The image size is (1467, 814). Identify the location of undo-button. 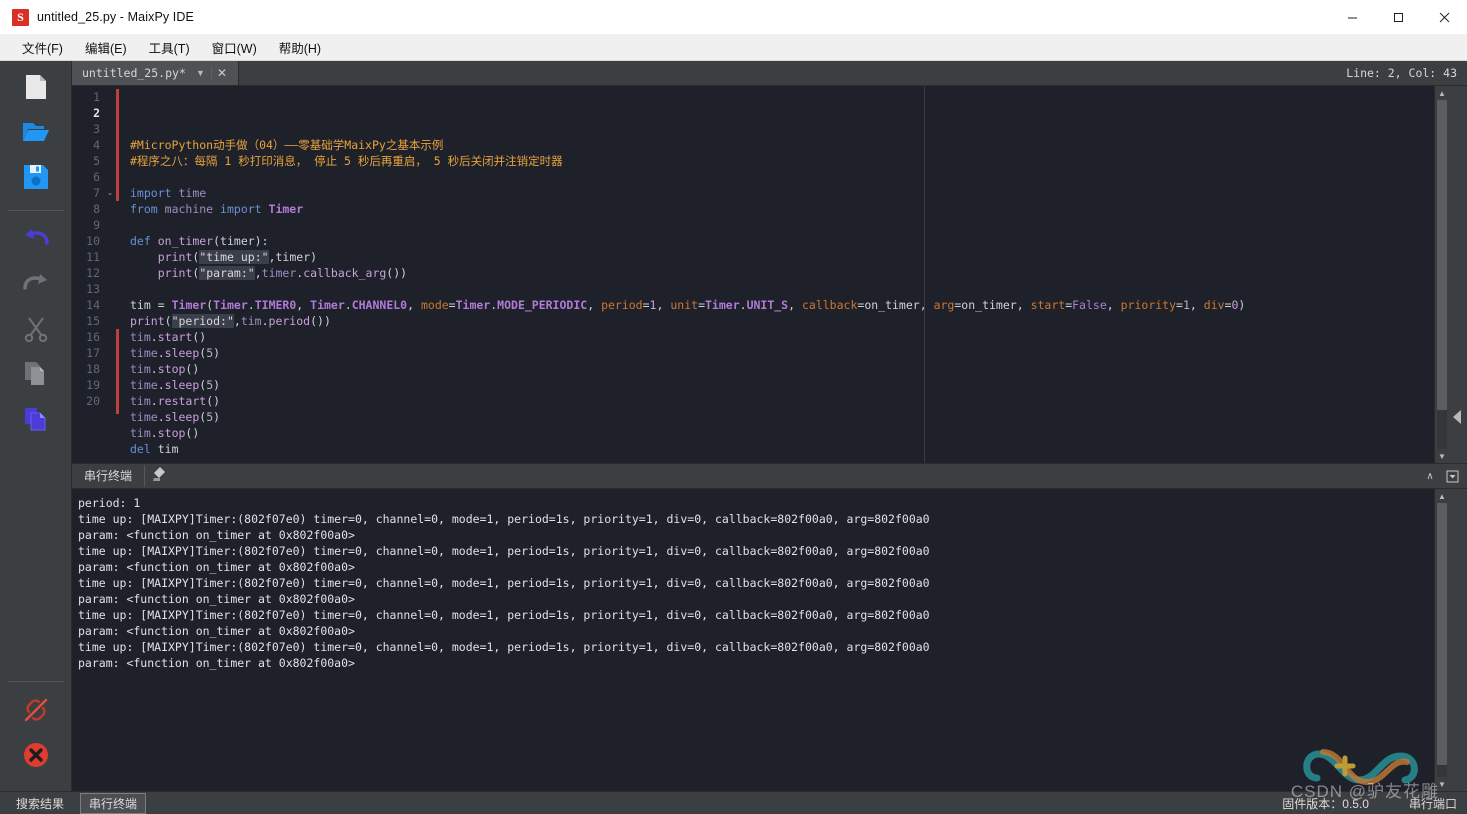
(36, 241).